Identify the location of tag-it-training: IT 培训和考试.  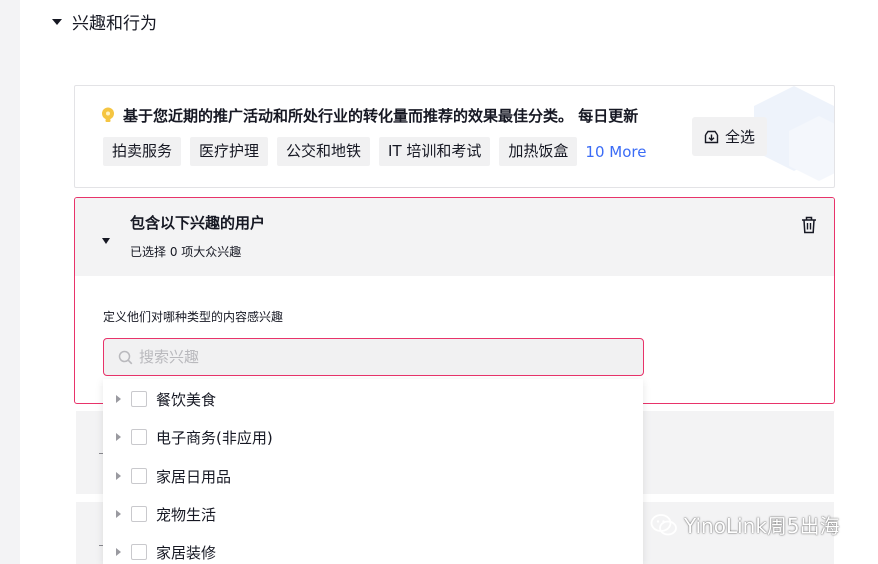
(435, 151).